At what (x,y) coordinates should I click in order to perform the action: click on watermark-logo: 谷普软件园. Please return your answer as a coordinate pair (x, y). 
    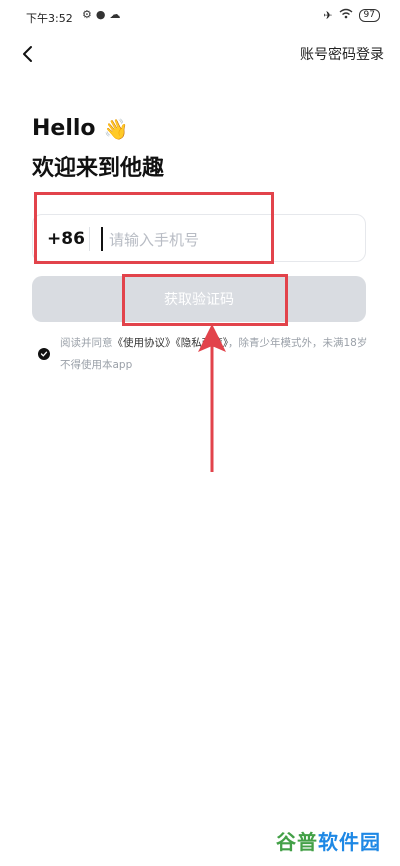
    Looking at the image, I should click on (328, 840).